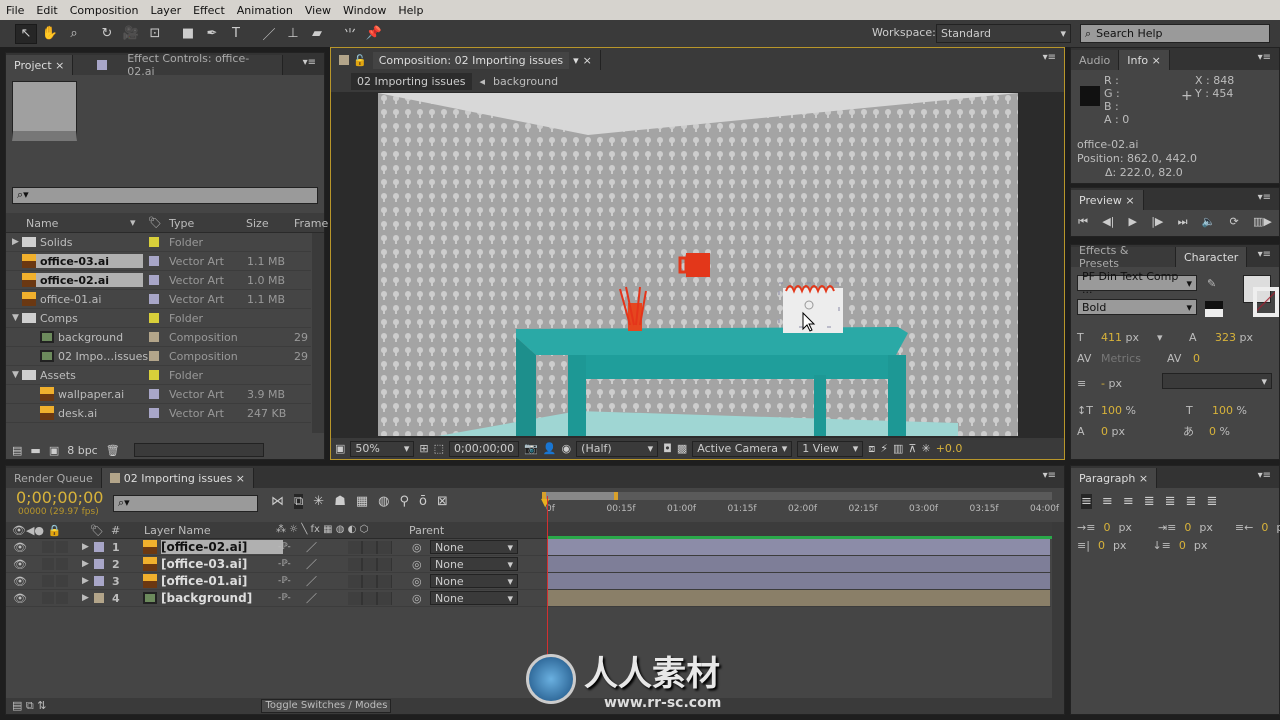  Describe the element at coordinates (682, 448) in the screenshot. I see `transparency-grid-icon: ▩` at that location.